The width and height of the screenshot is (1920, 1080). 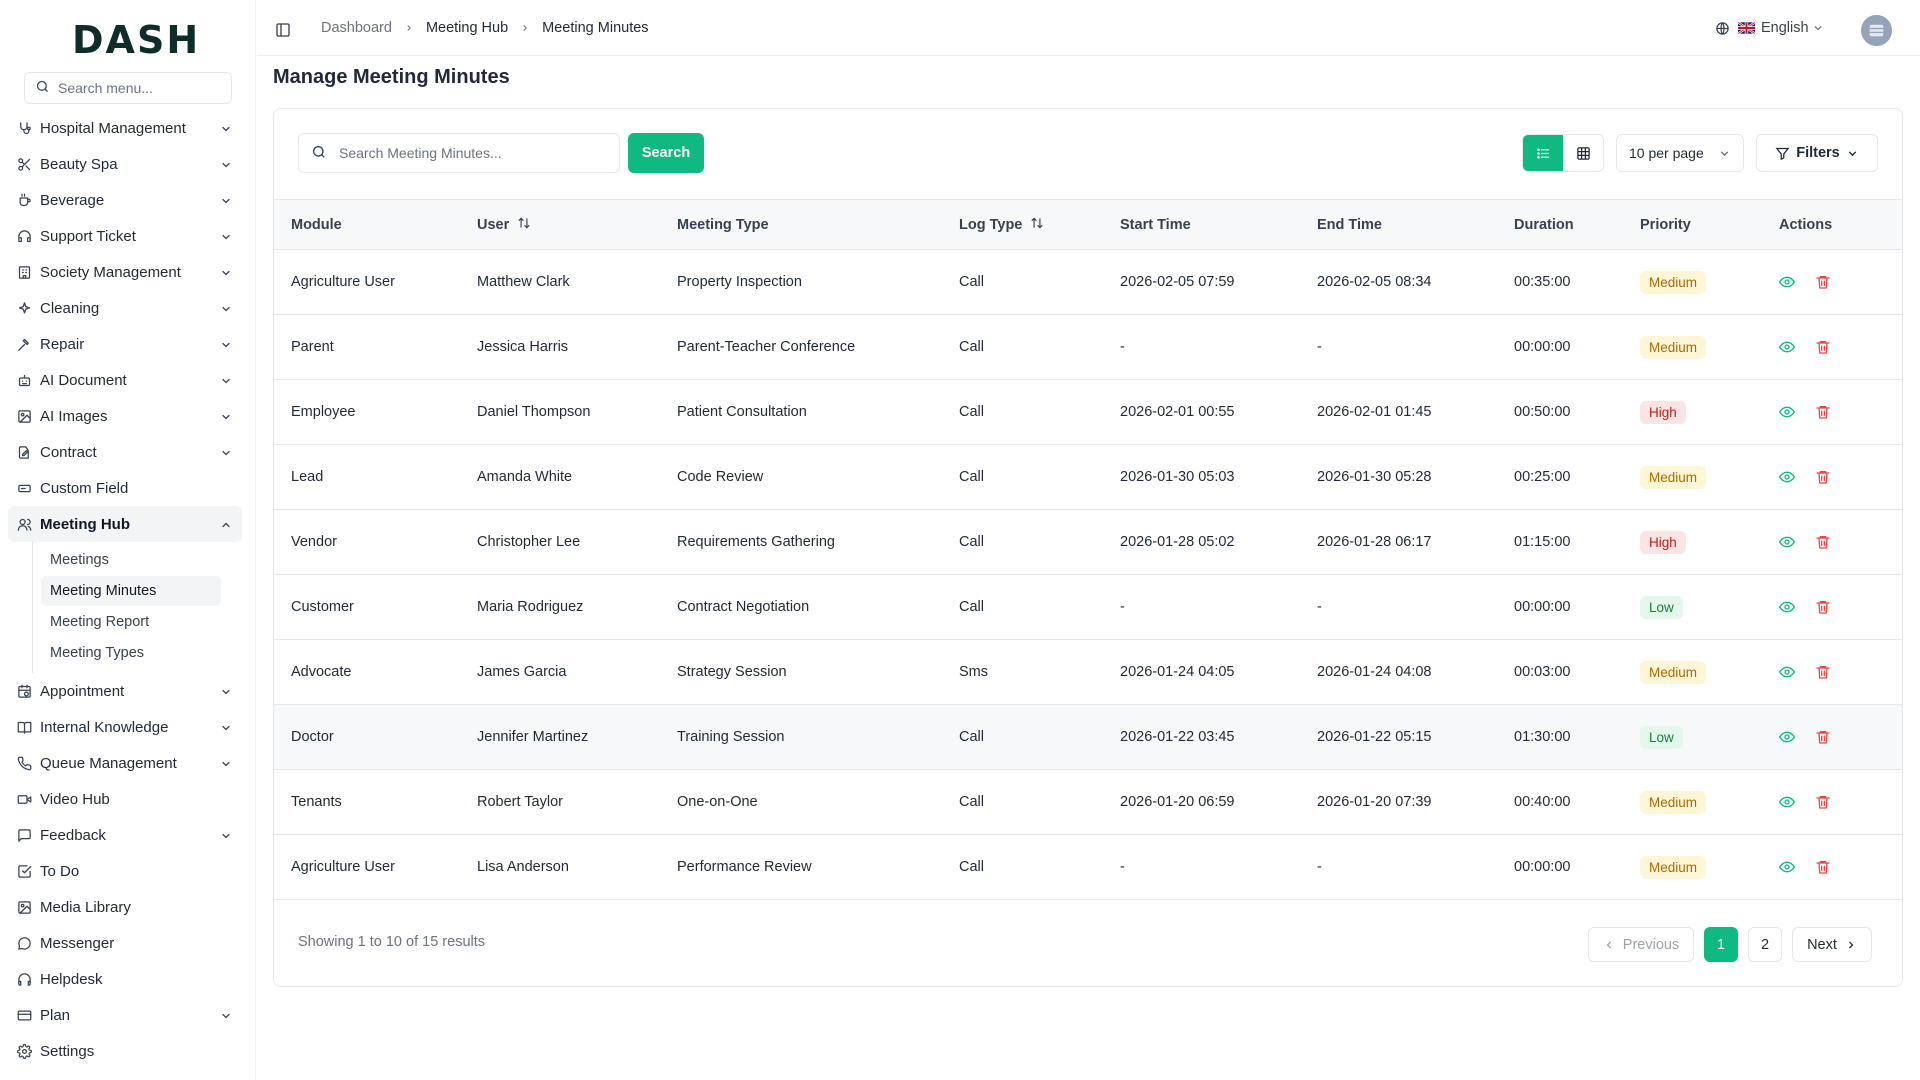 I want to click on pagination: Previous 1 2 Next, so click(x=1730, y=944).